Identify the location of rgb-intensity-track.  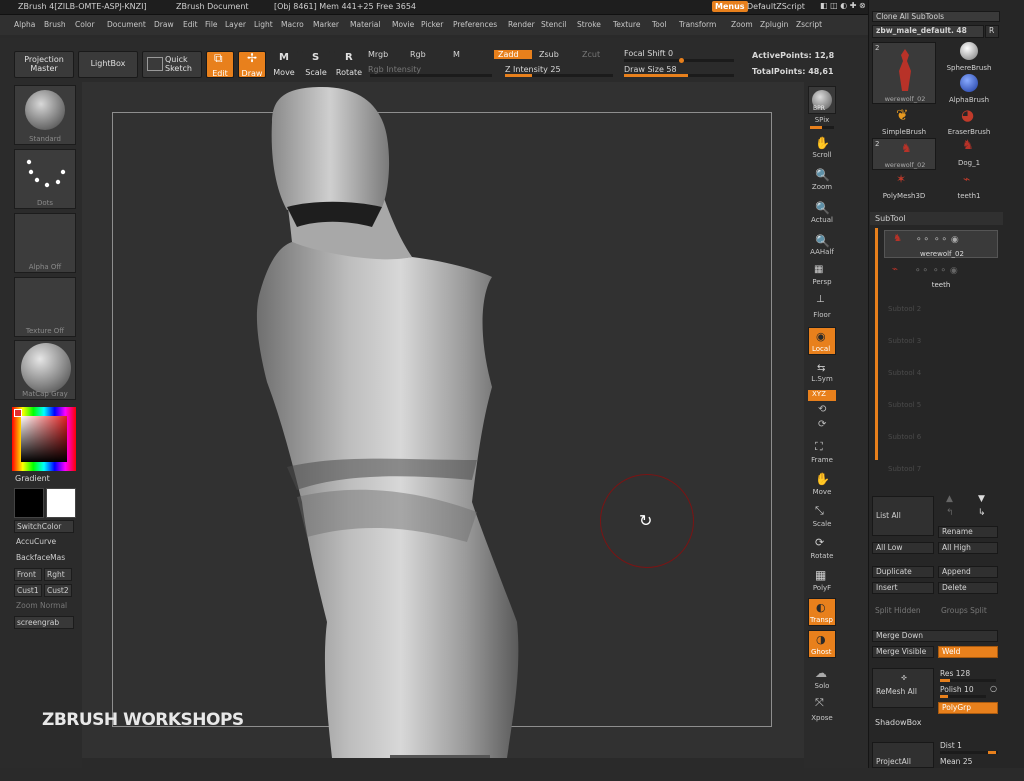
(431, 75).